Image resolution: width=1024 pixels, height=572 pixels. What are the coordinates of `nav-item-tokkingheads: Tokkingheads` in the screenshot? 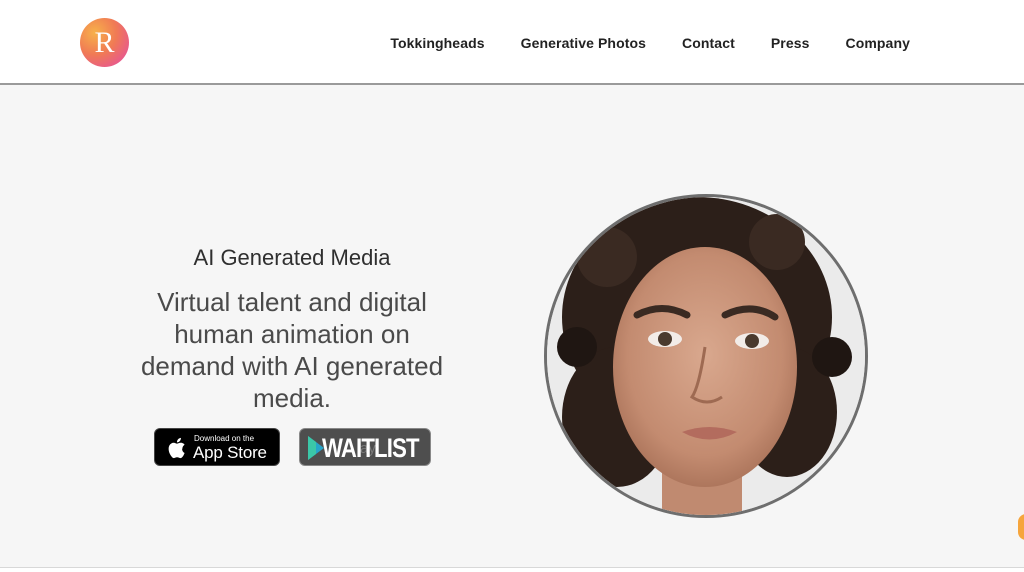 It's located at (437, 43).